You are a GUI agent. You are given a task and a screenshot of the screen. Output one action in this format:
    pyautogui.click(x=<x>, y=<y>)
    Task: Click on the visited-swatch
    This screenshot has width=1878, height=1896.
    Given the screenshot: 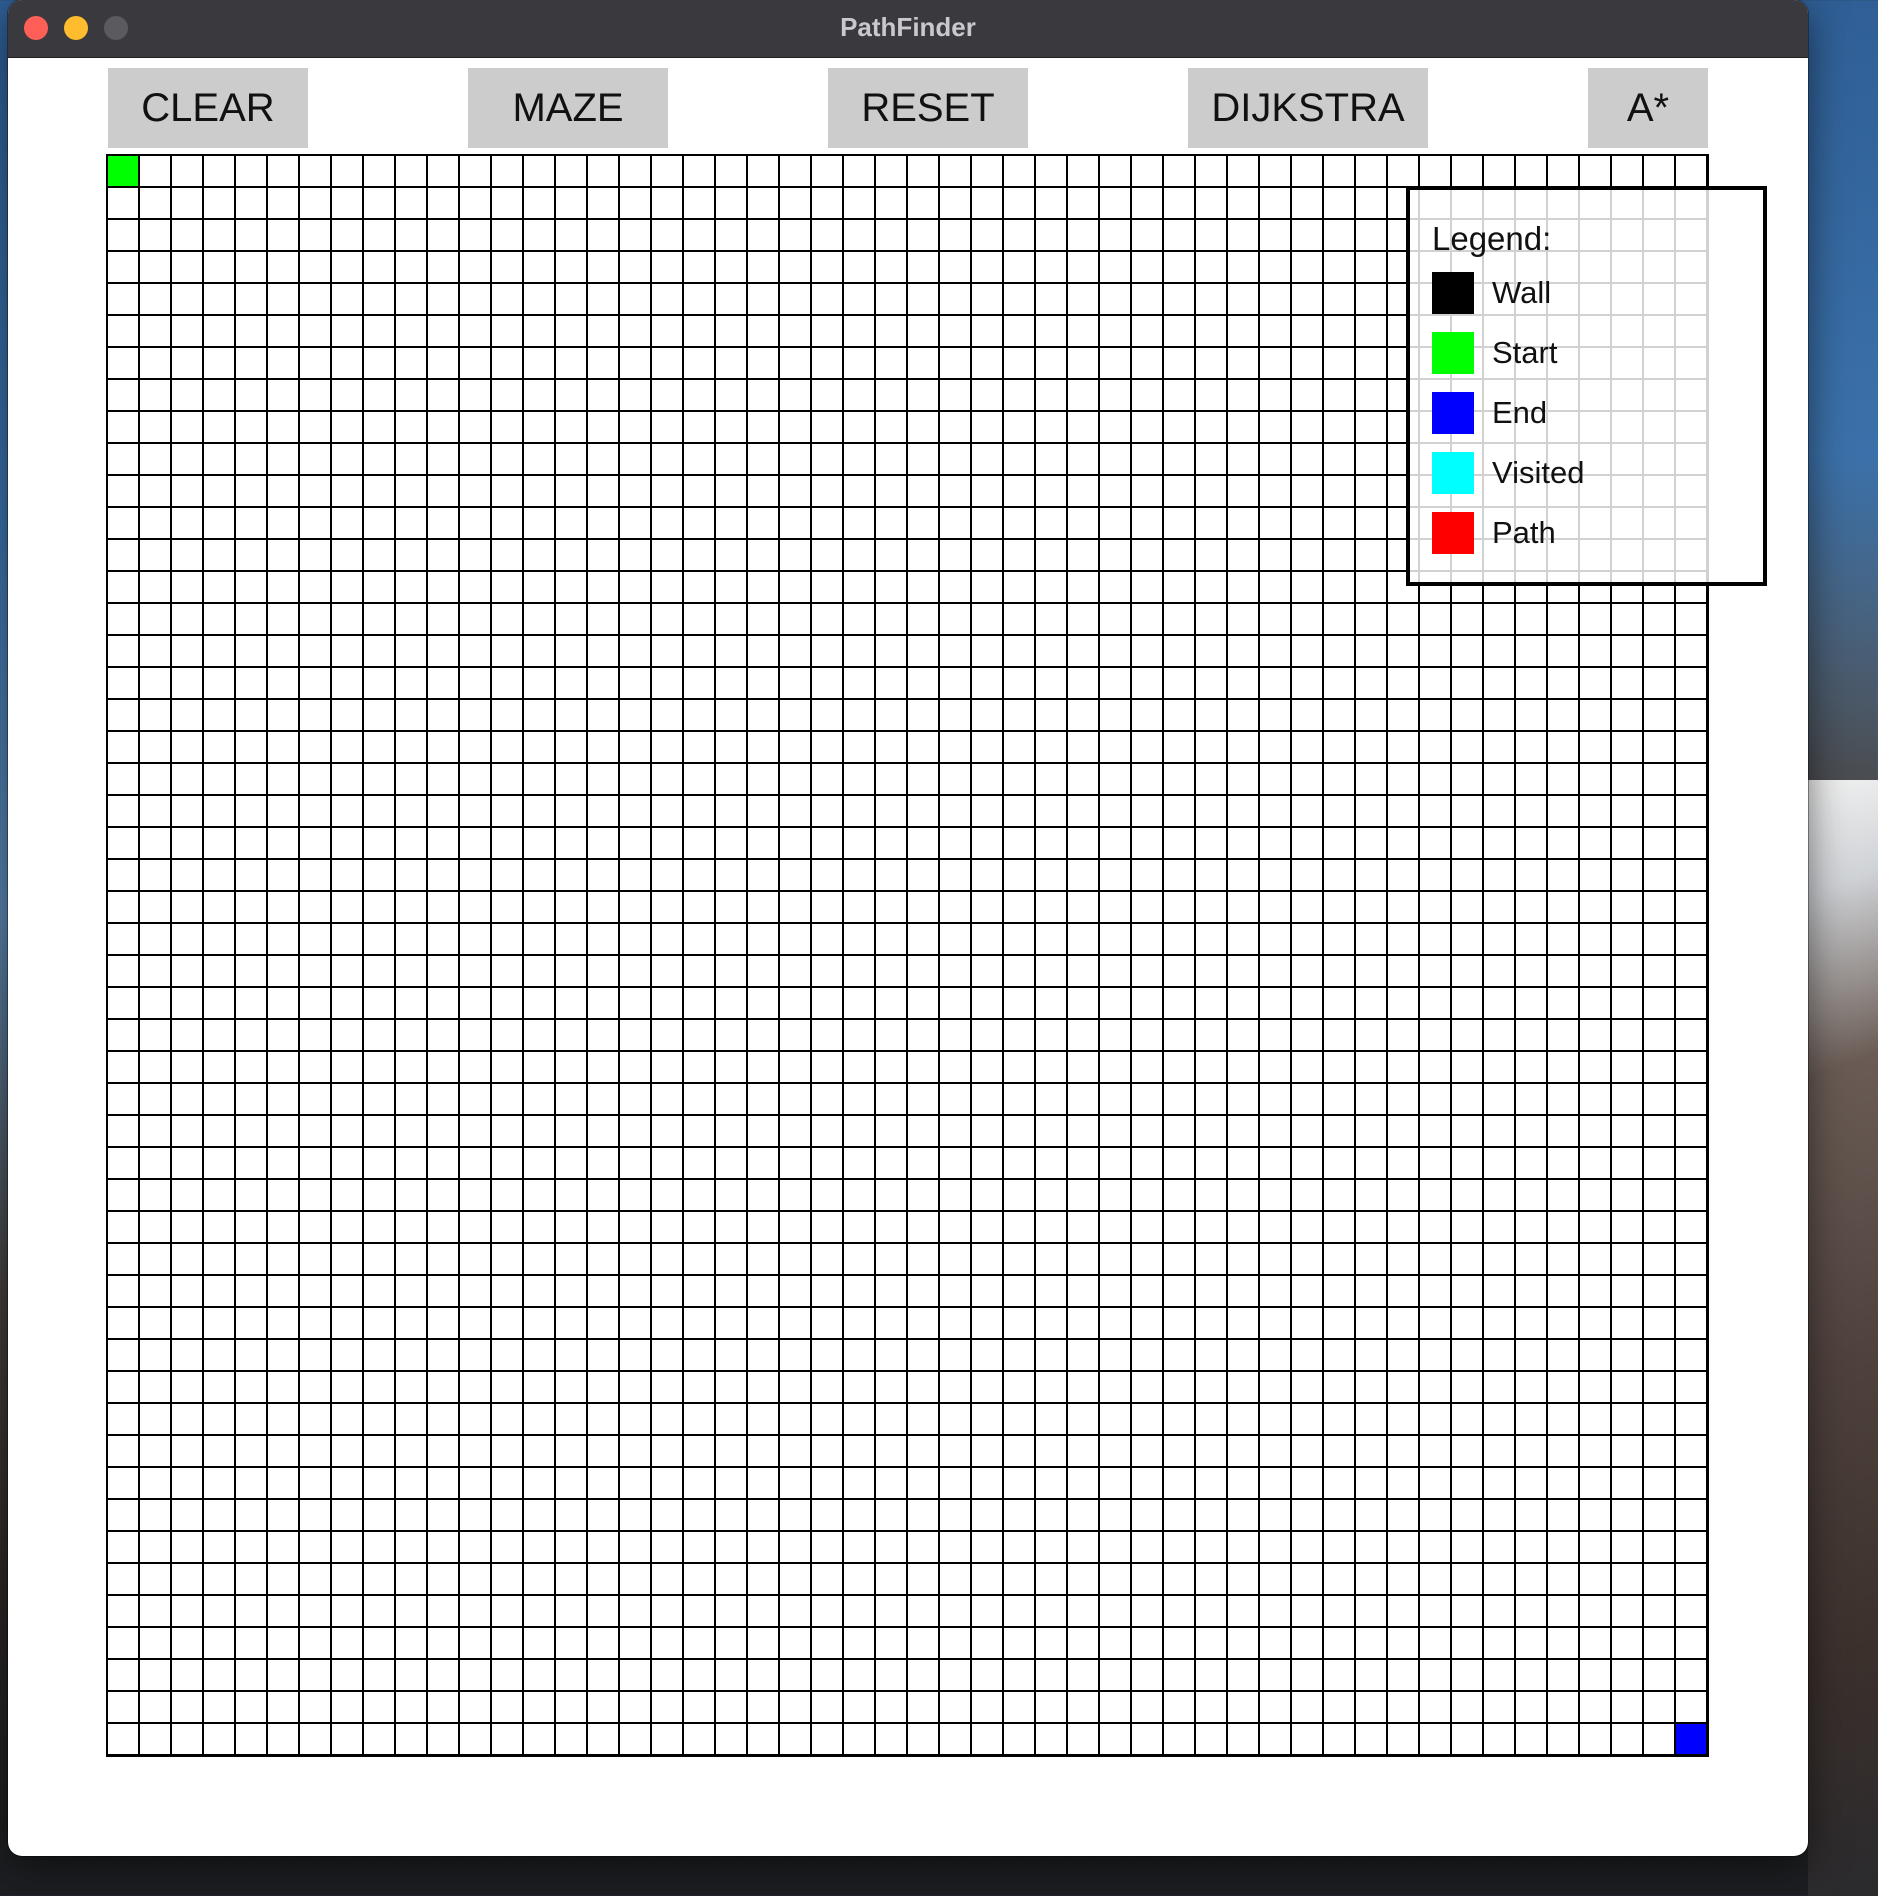 What is the action you would take?
    pyautogui.click(x=1453, y=473)
    